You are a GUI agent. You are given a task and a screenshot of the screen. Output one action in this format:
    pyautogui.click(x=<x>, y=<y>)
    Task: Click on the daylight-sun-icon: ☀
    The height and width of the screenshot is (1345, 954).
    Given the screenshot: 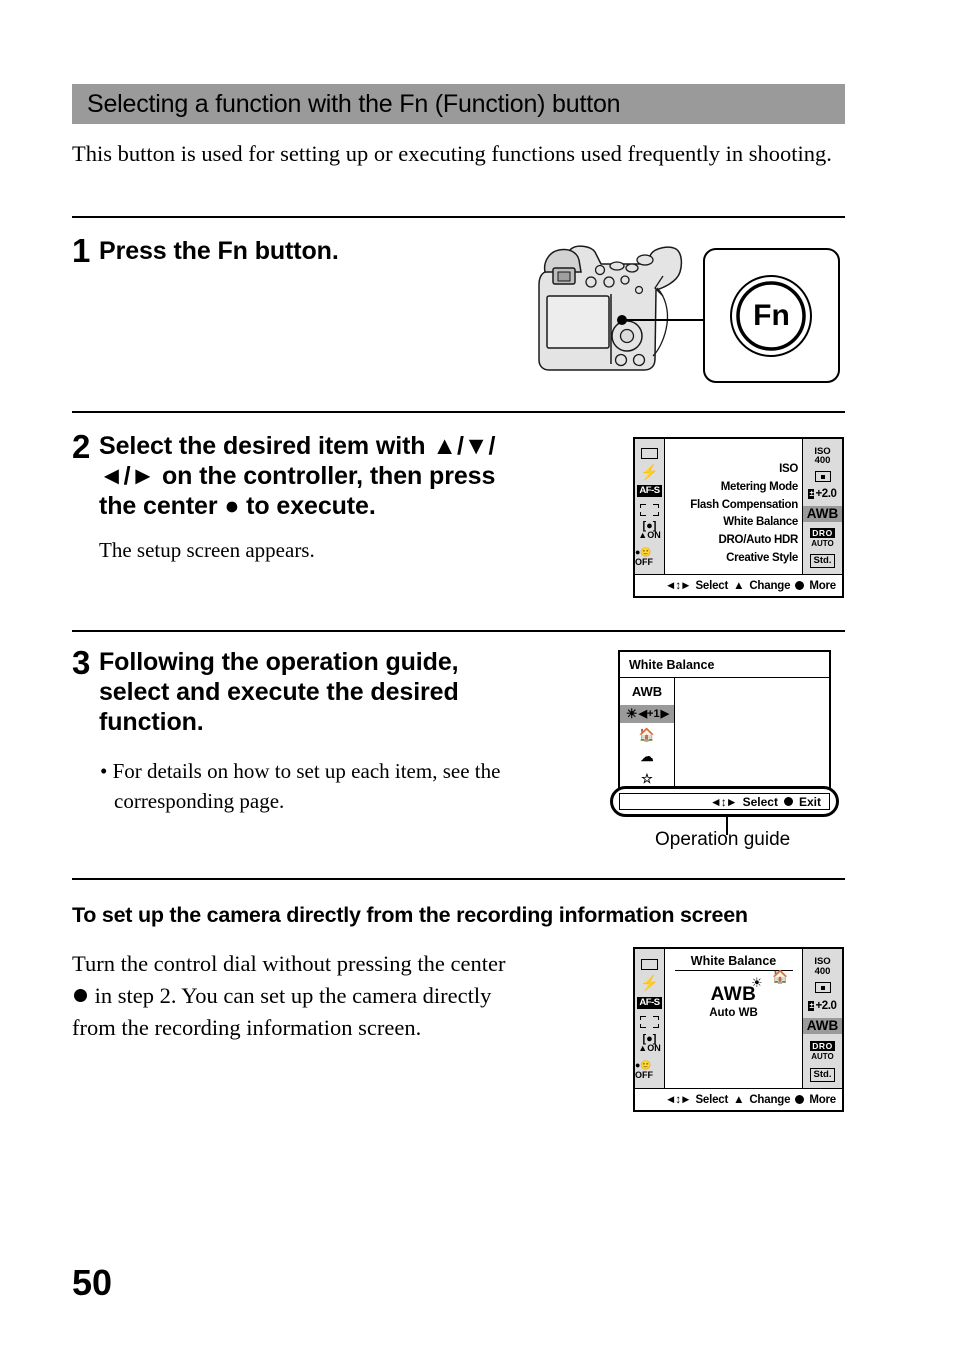 What is the action you would take?
    pyautogui.click(x=631, y=713)
    